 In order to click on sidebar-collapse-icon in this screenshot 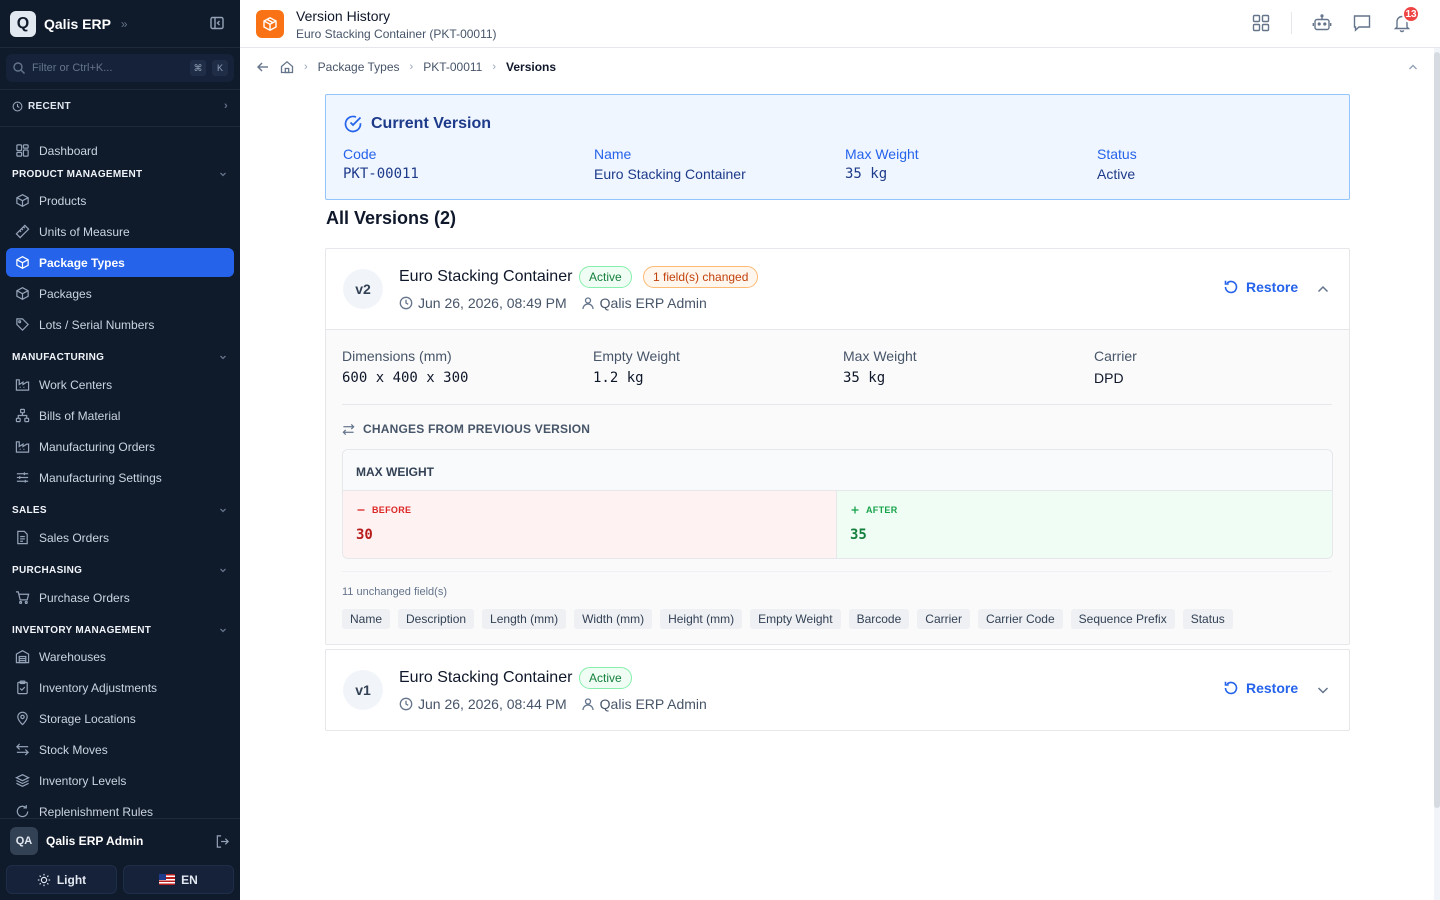, I will do `click(217, 23)`.